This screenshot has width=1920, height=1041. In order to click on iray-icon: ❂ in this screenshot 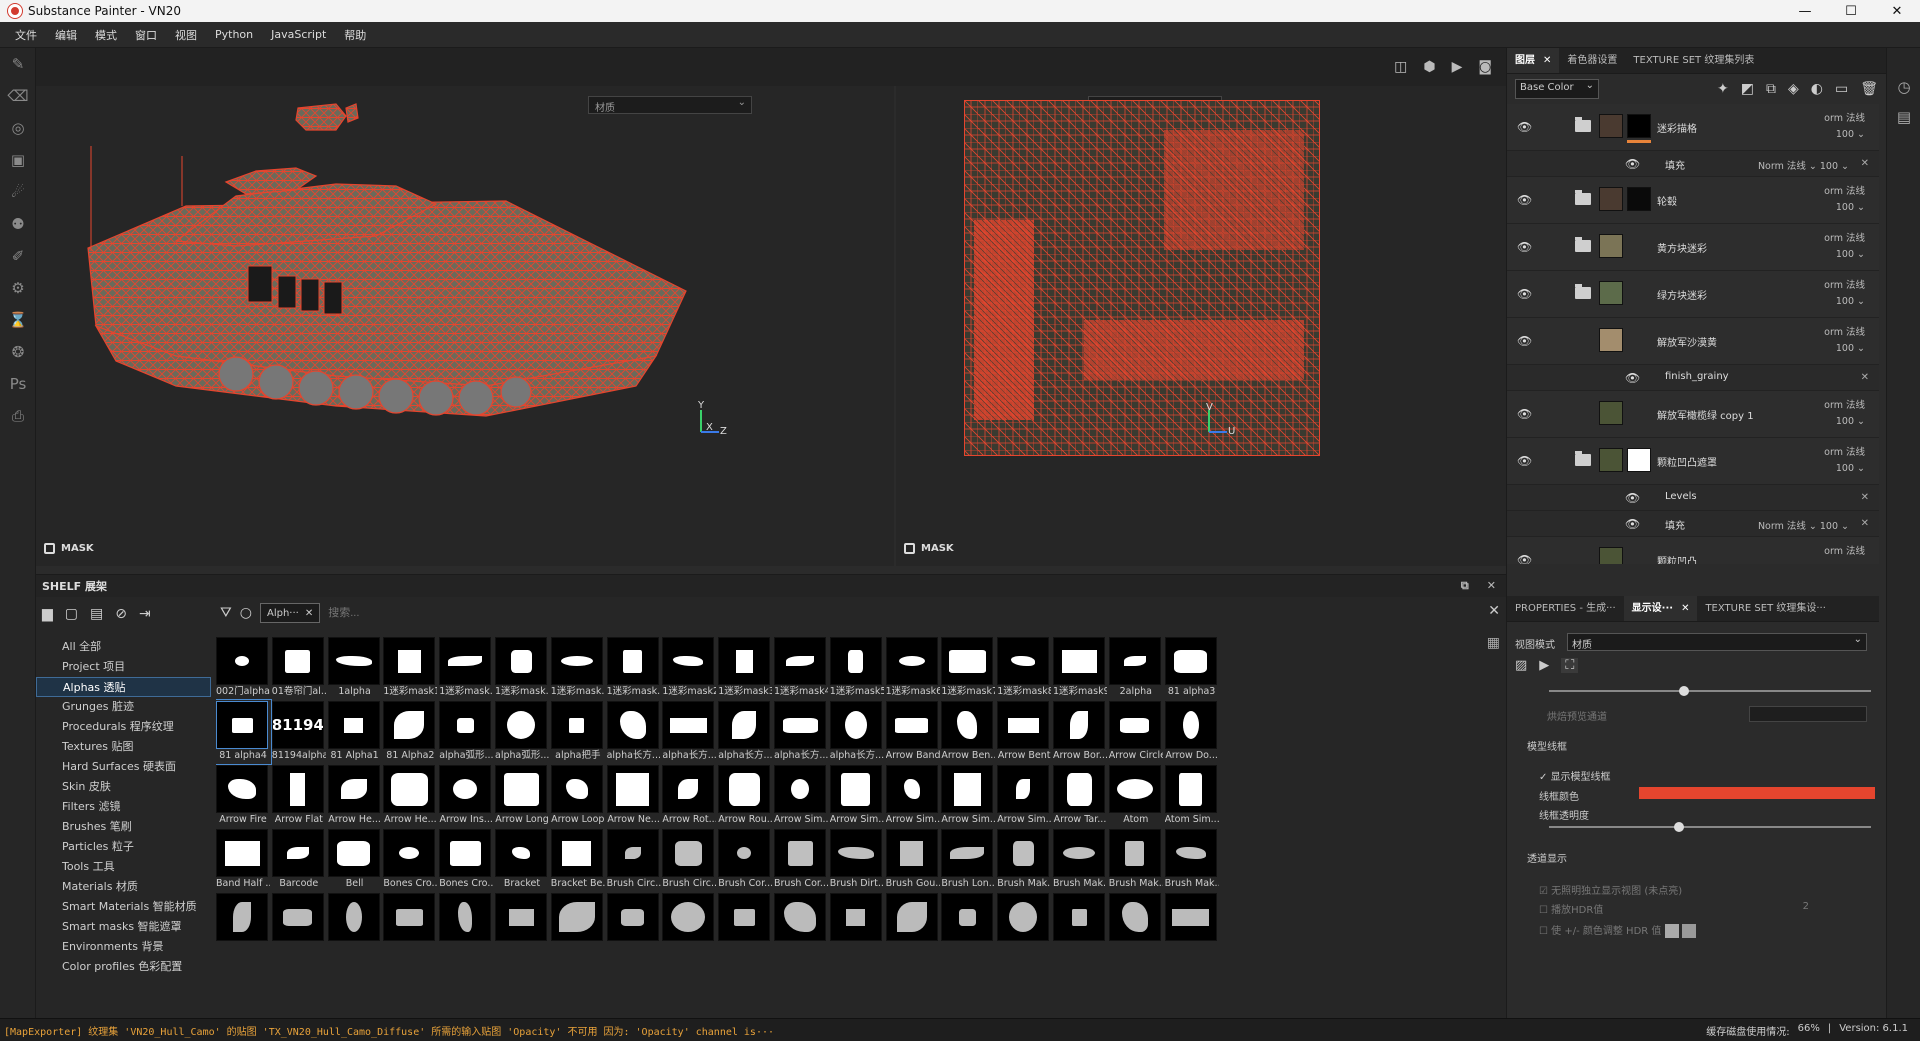, I will do `click(18, 352)`.